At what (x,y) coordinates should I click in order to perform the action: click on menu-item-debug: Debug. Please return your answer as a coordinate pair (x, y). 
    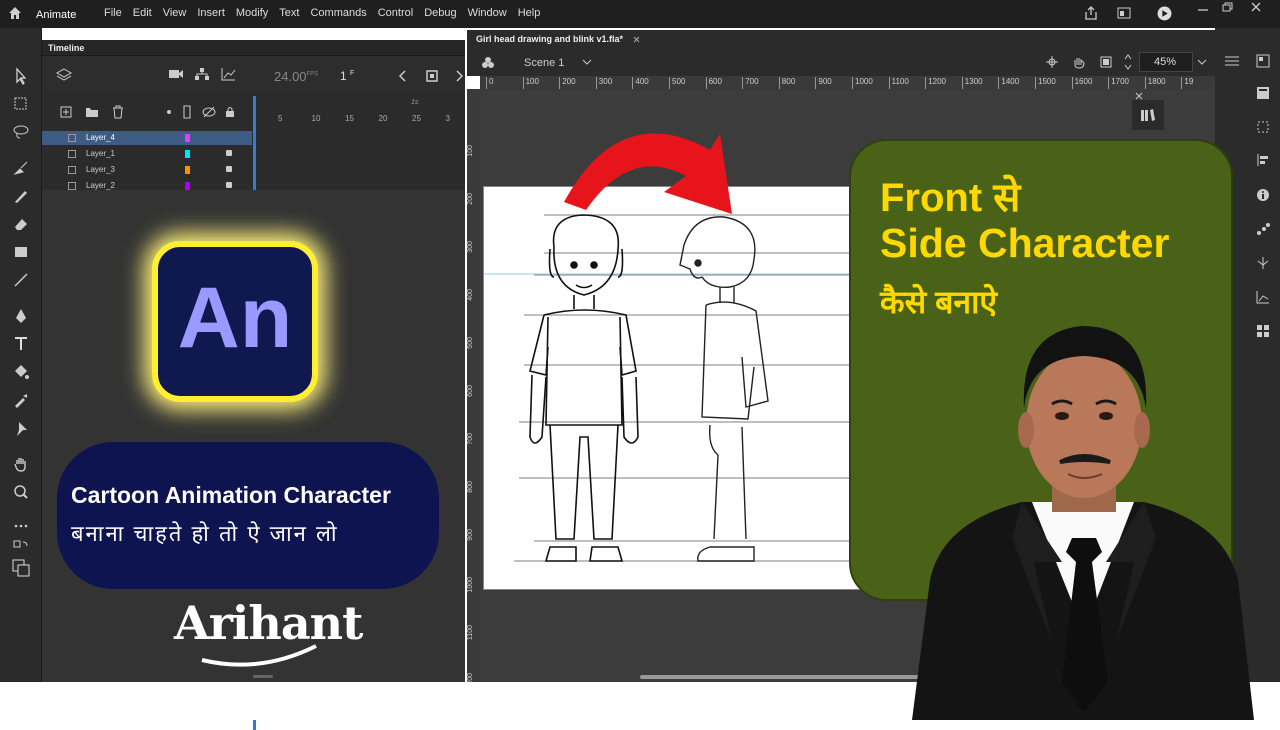
    Looking at the image, I should click on (440, 13).